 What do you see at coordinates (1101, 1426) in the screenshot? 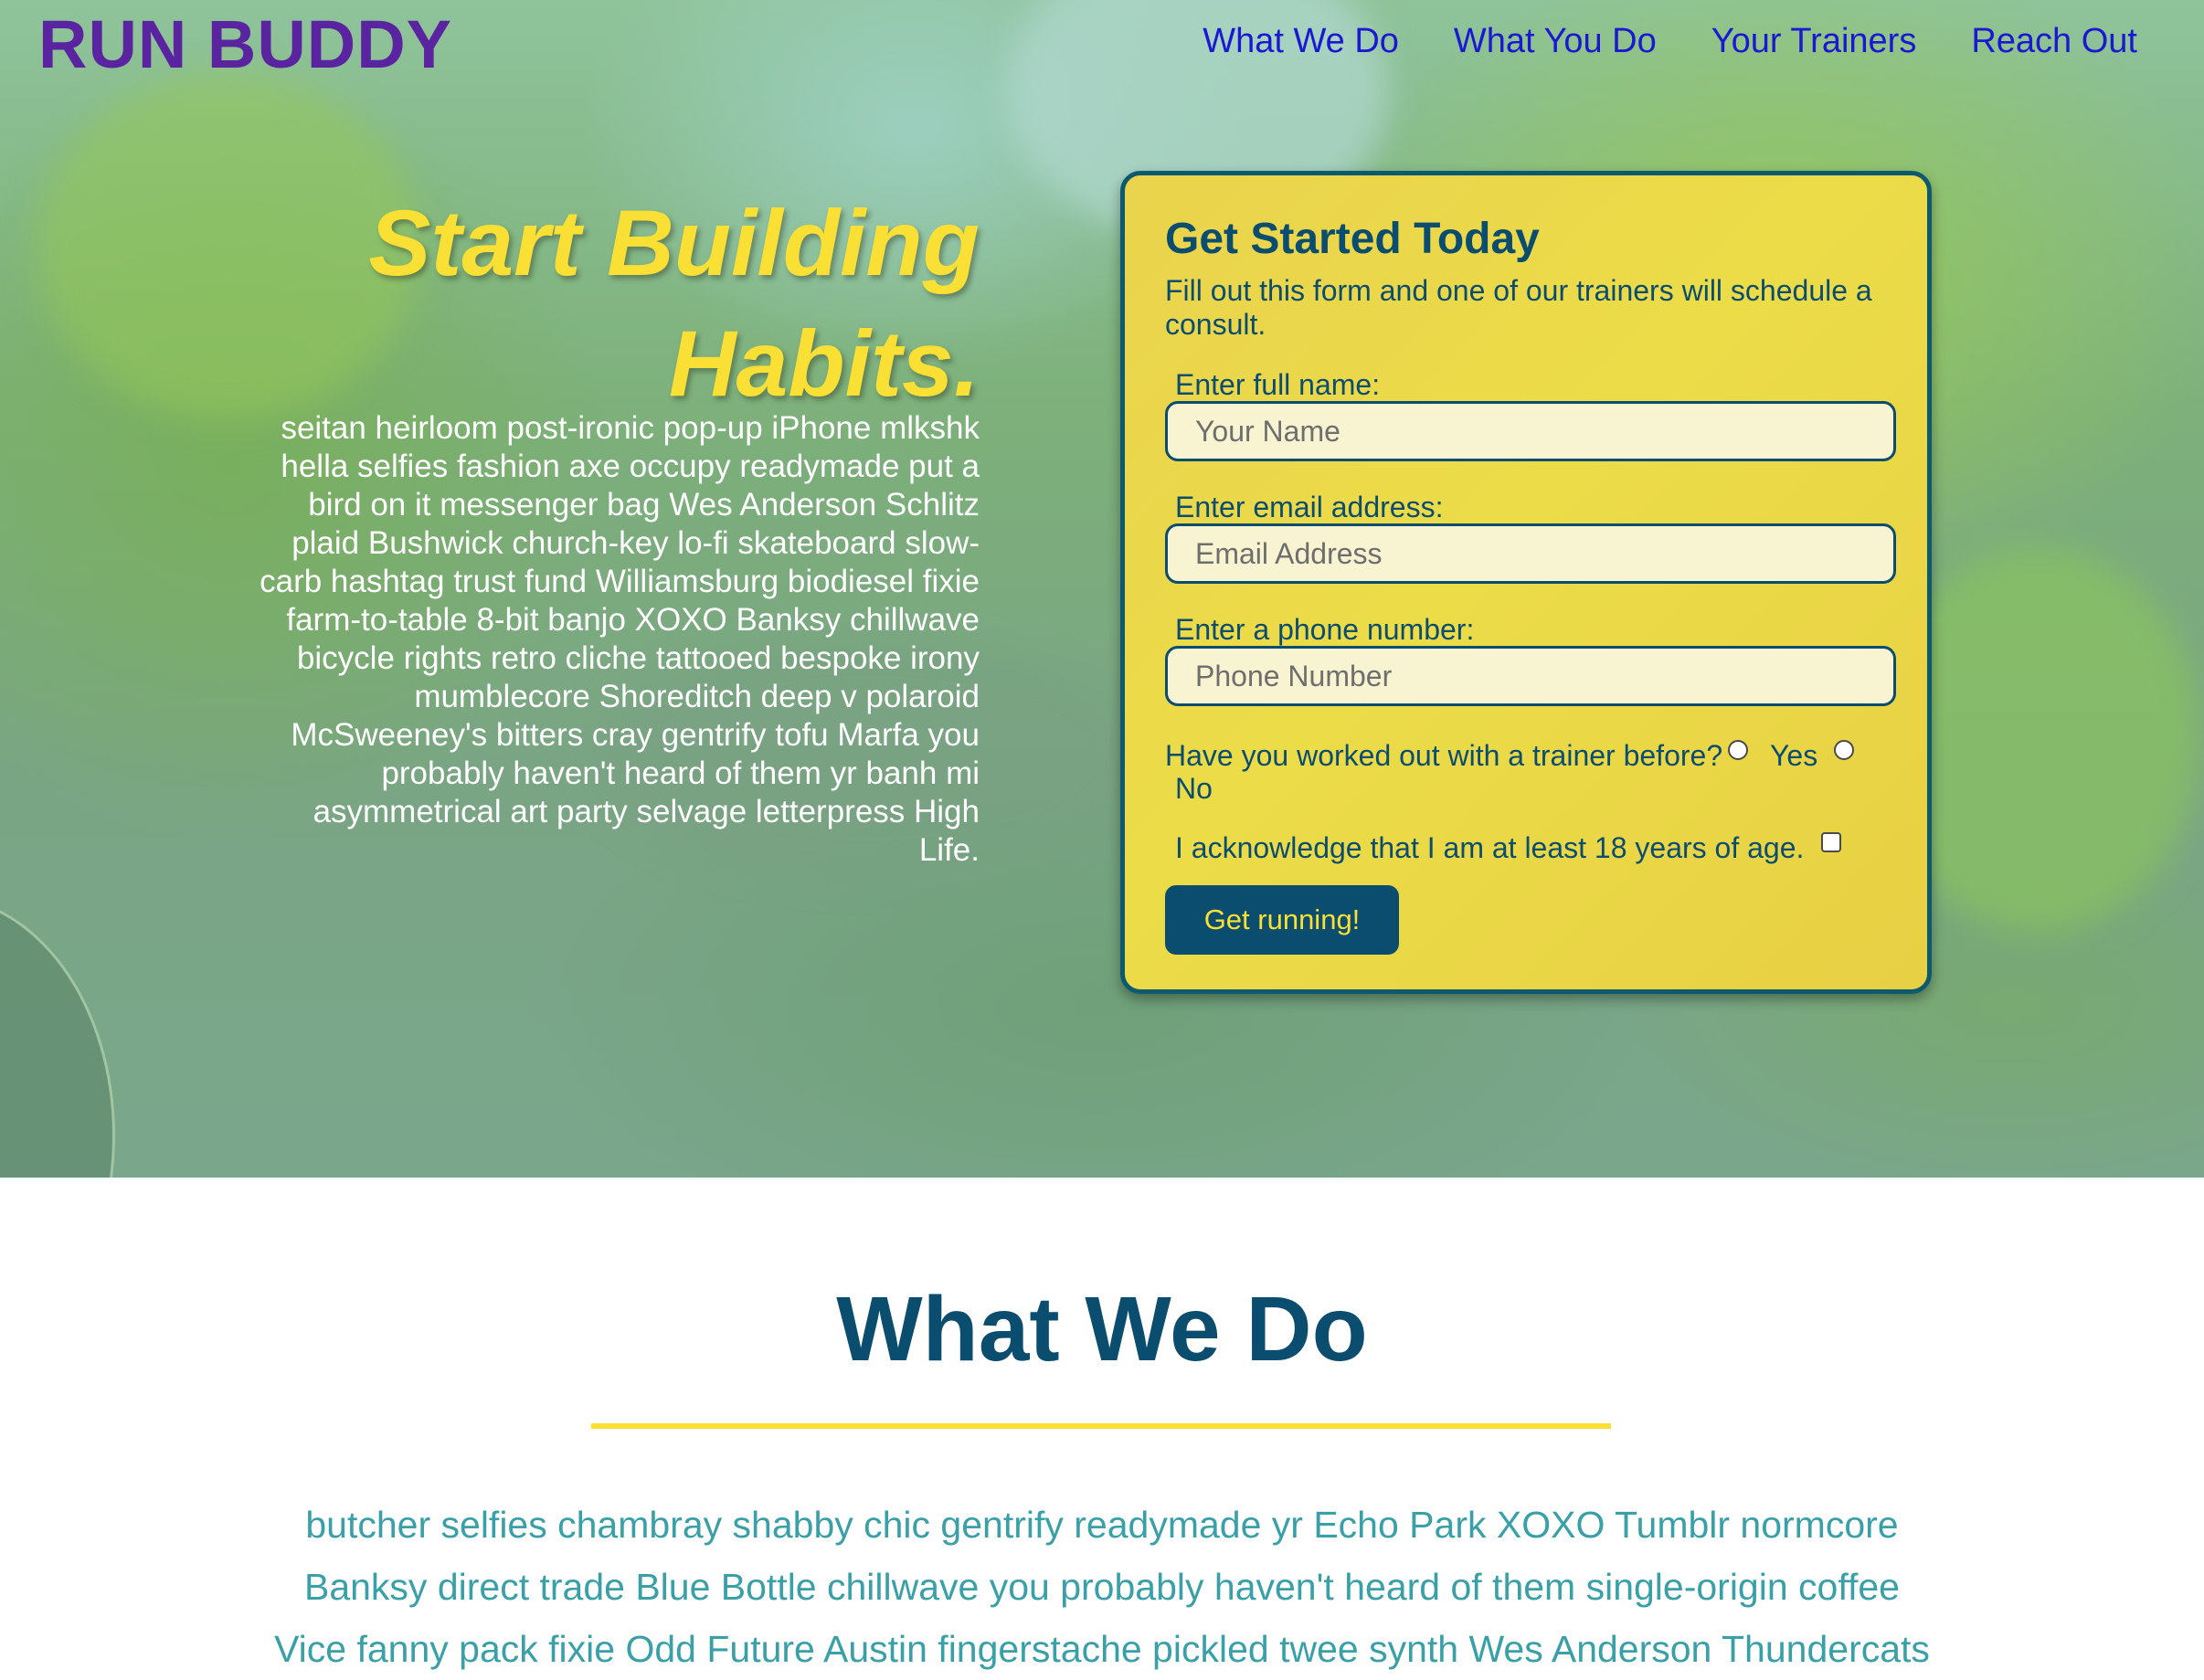
I see `what-we-do-divider` at bounding box center [1101, 1426].